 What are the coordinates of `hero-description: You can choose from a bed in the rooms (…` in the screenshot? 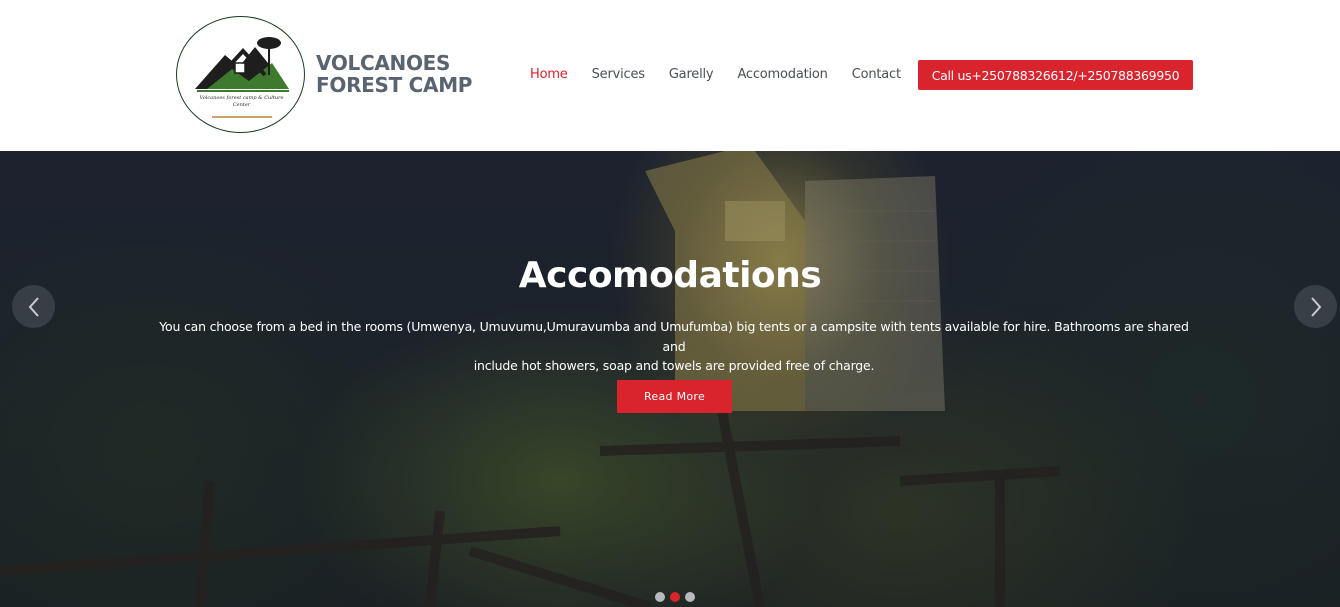 It's located at (674, 346).